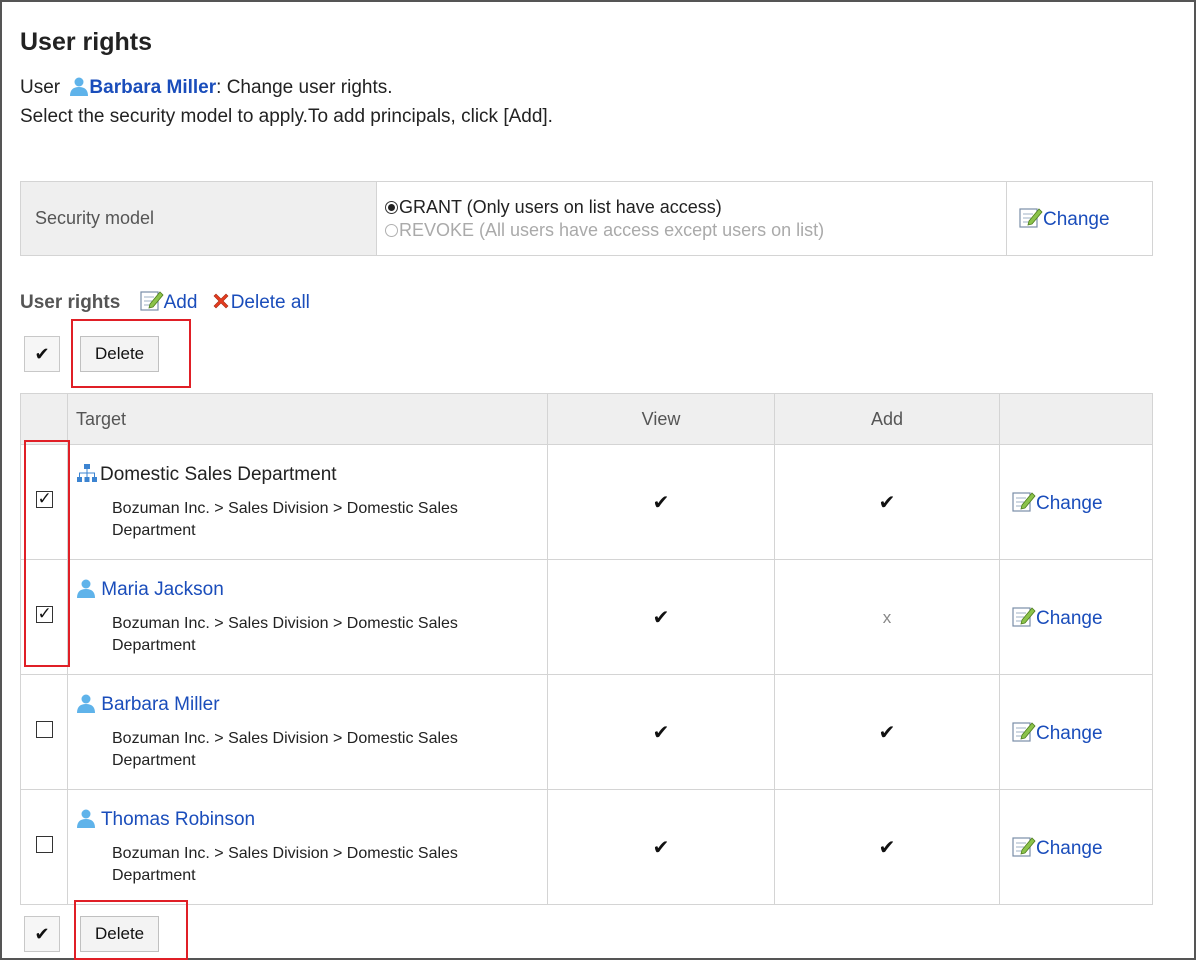 The image size is (1200, 960). What do you see at coordinates (270, 302) in the screenshot?
I see `delete-all-label: Delete all` at bounding box center [270, 302].